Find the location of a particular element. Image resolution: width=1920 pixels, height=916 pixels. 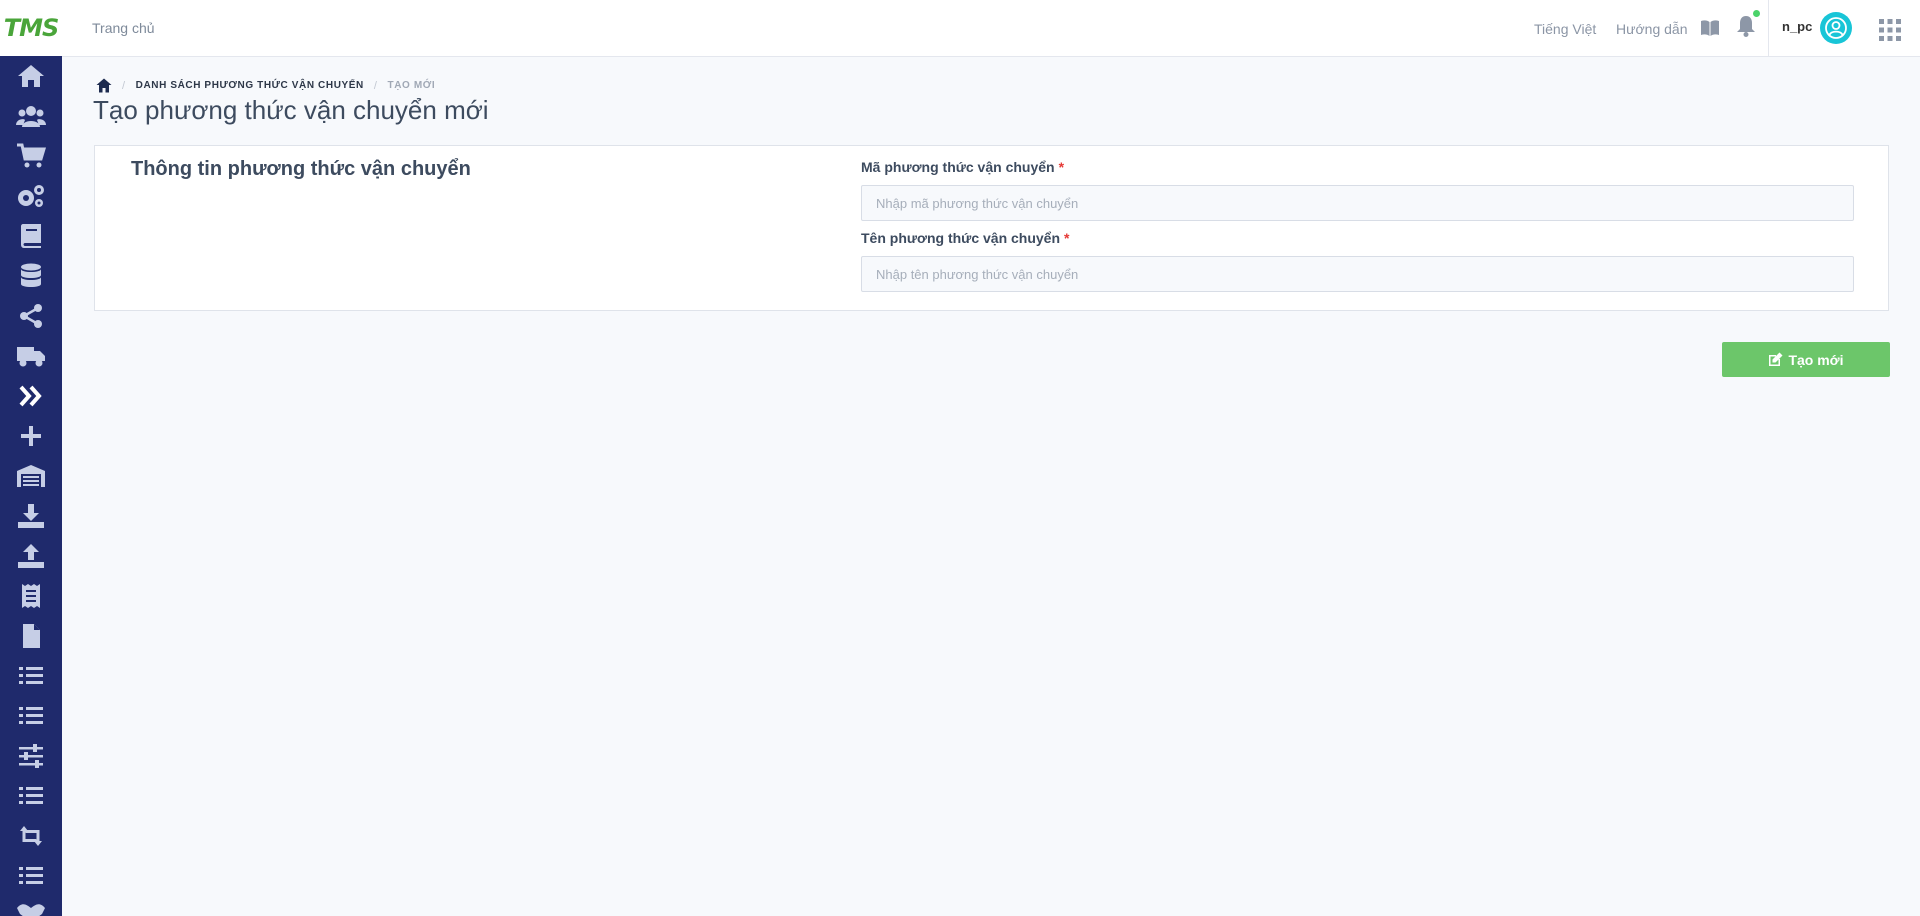

name-field-label: Tên phương thức vận chuyển * is located at coordinates (965, 238).